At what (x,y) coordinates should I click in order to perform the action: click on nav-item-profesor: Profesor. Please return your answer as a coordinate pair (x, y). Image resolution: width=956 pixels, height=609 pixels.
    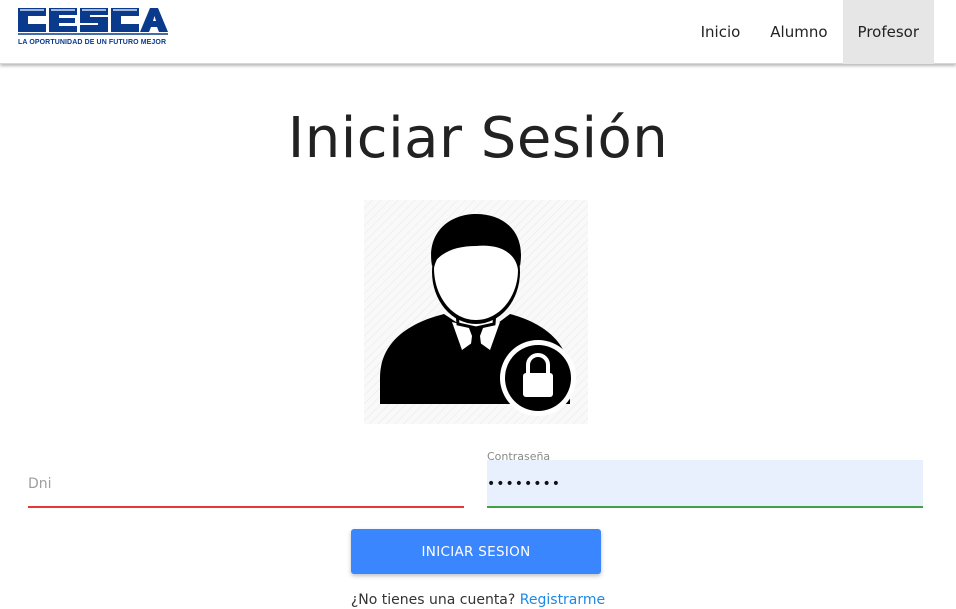
    Looking at the image, I should click on (888, 32).